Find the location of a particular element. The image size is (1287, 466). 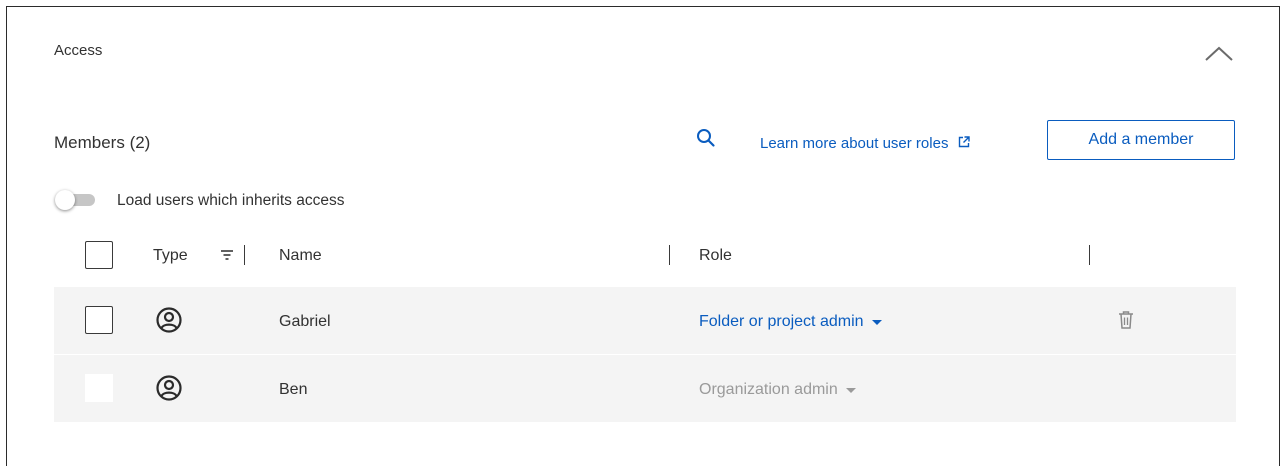

row-checkbox is located at coordinates (99, 320).